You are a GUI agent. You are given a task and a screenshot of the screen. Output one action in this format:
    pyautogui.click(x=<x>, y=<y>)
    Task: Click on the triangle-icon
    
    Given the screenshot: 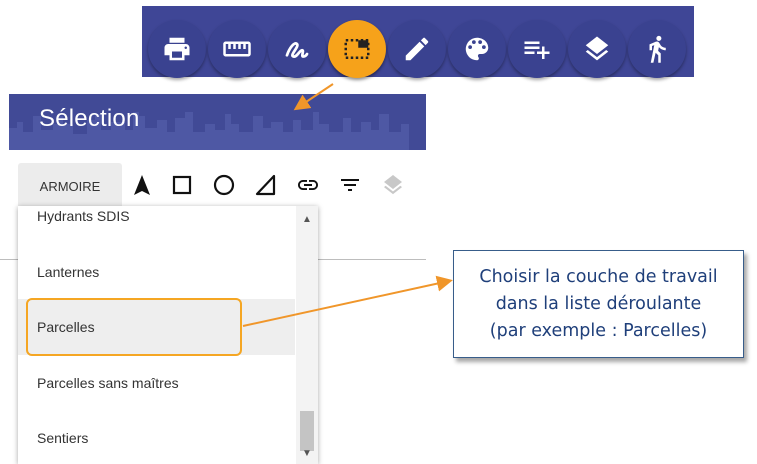 What is the action you would take?
    pyautogui.click(x=265, y=185)
    